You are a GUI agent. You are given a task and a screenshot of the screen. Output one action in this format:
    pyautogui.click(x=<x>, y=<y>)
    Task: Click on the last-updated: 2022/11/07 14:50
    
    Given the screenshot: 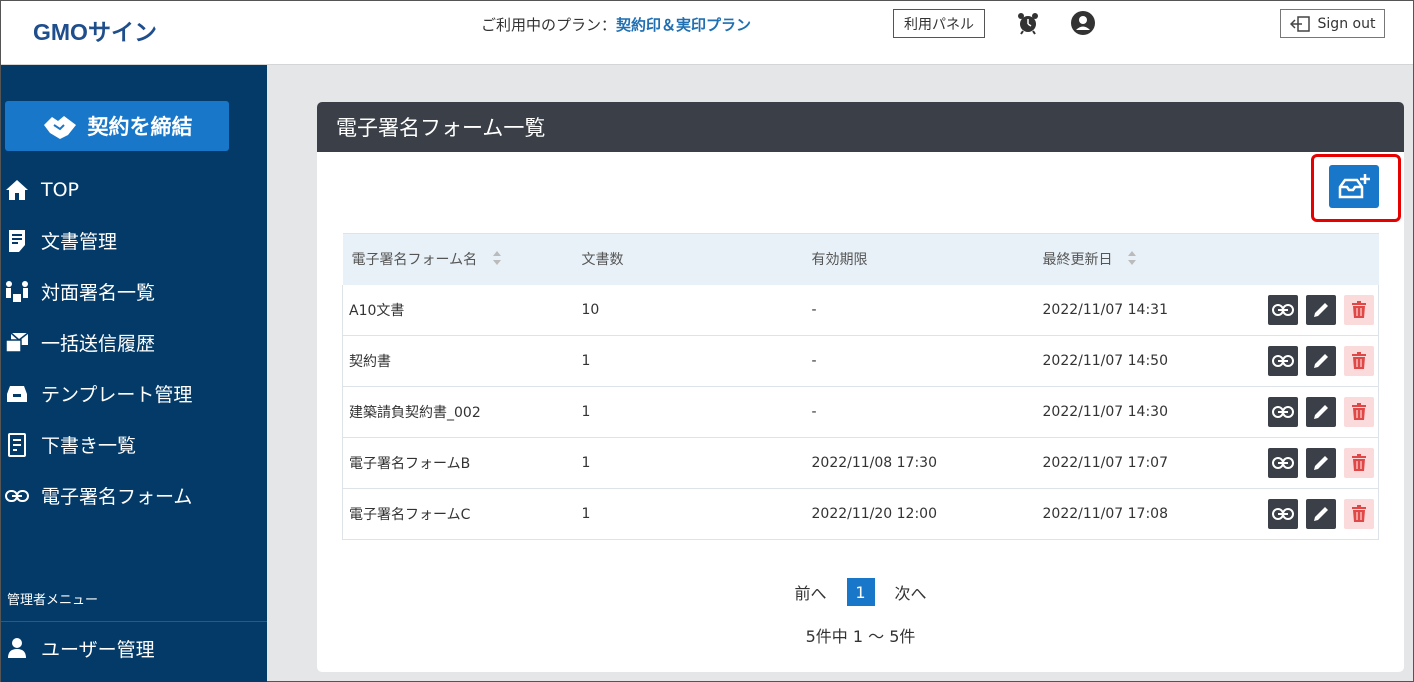 What is the action you would take?
    pyautogui.click(x=1105, y=361)
    